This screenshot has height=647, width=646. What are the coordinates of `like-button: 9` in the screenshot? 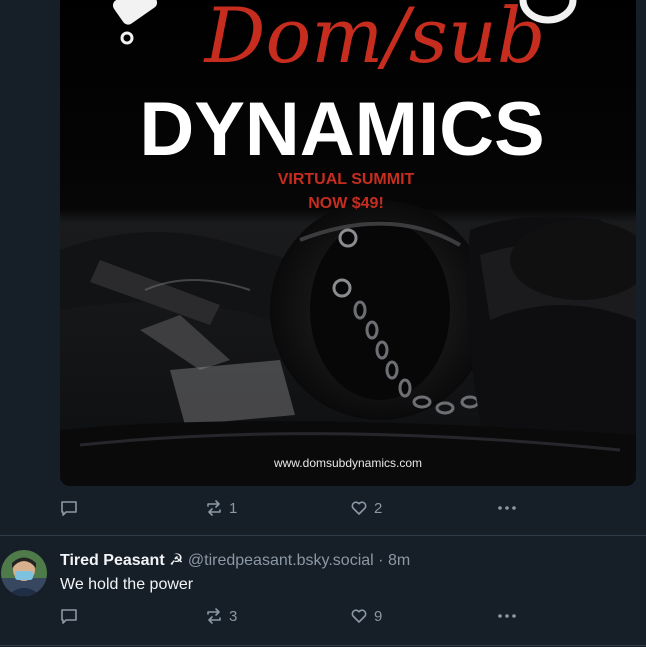 It's located at (366, 616).